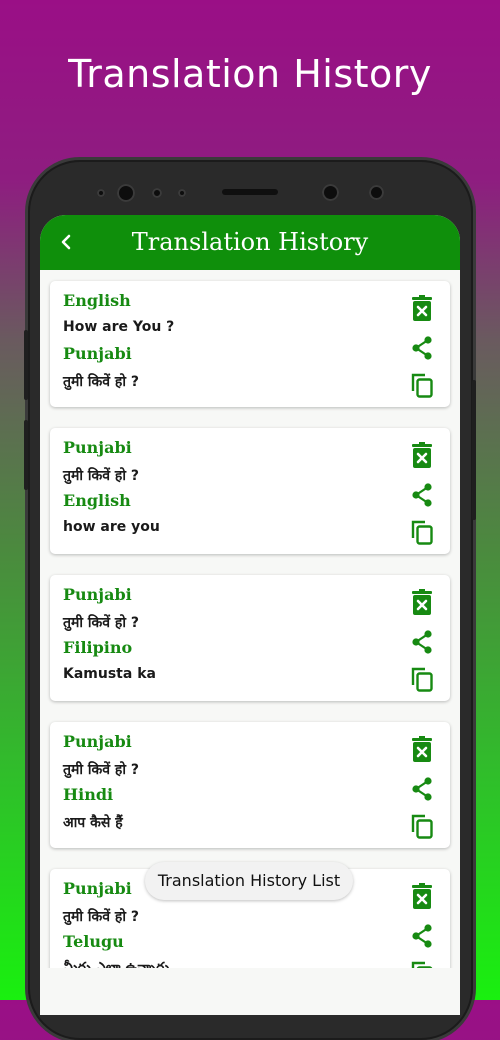  I want to click on target-language: Filipino, so click(98, 647).